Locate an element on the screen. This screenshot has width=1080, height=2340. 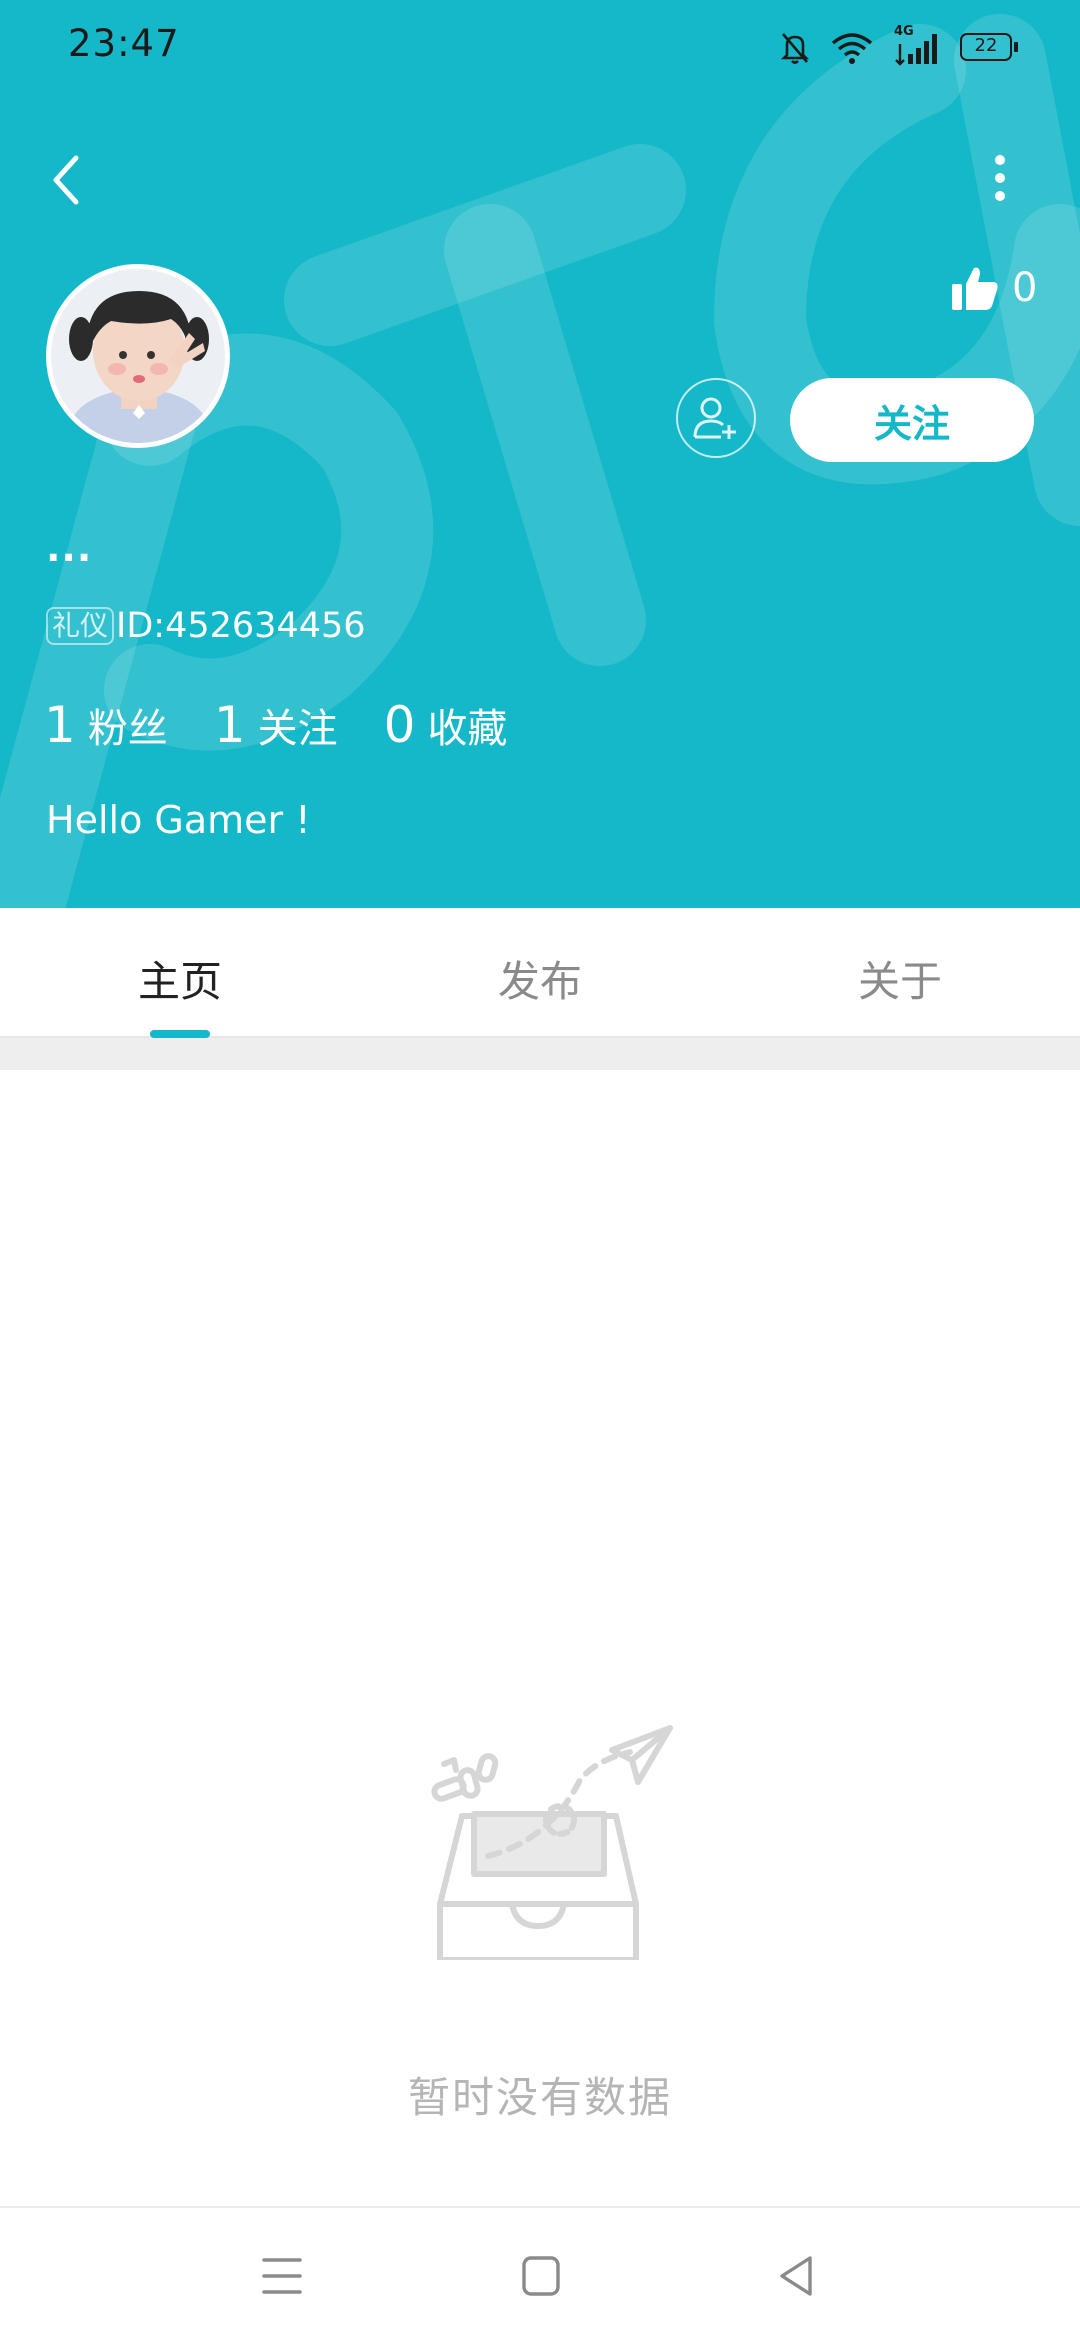
tab-posts: 发布 is located at coordinates (540, 978).